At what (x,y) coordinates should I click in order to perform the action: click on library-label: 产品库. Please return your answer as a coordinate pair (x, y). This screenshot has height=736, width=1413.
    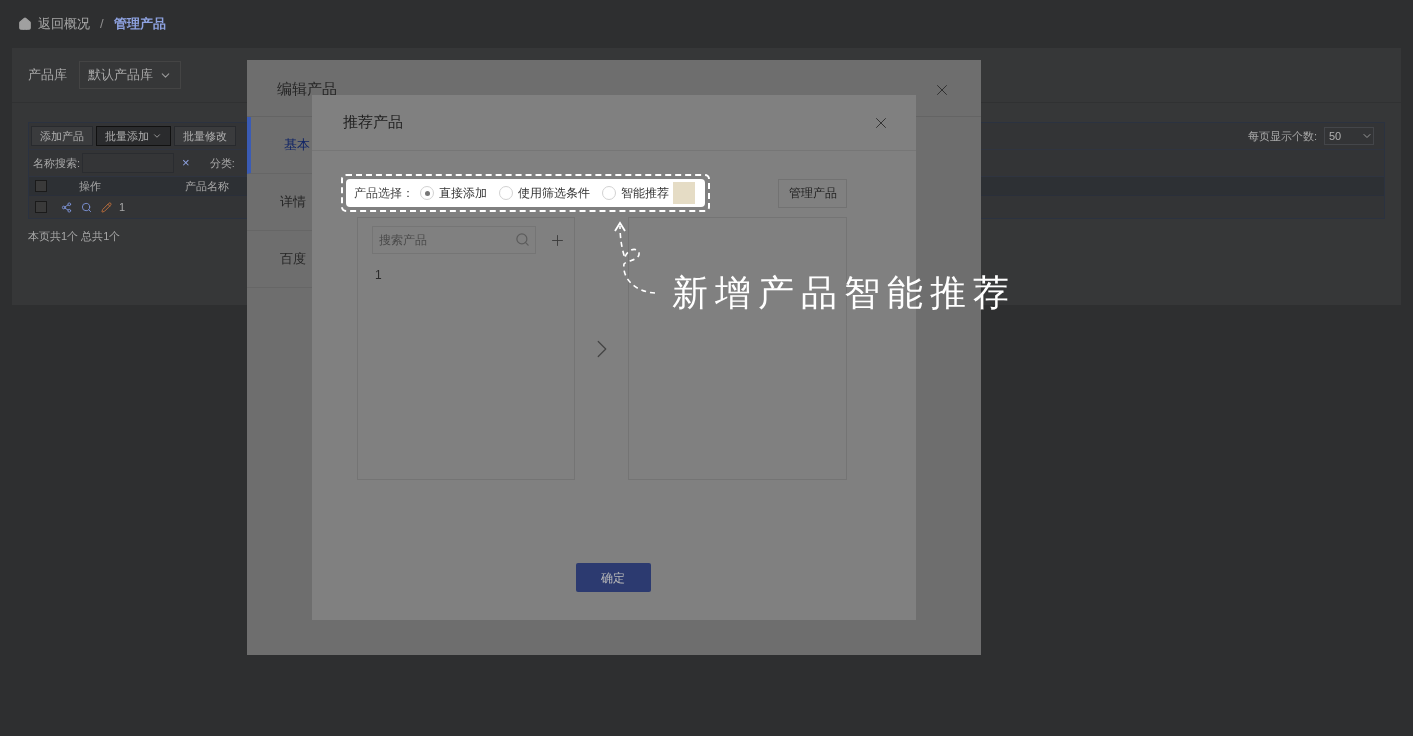
    Looking at the image, I should click on (47, 75).